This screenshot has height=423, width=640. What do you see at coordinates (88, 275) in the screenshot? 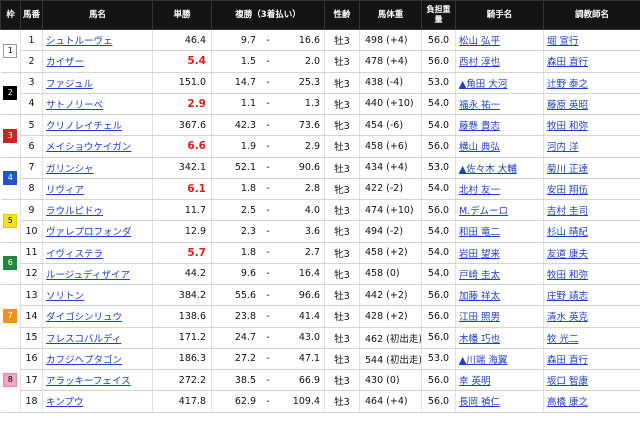
I see `horse-name-link: ルージュディザイア` at bounding box center [88, 275].